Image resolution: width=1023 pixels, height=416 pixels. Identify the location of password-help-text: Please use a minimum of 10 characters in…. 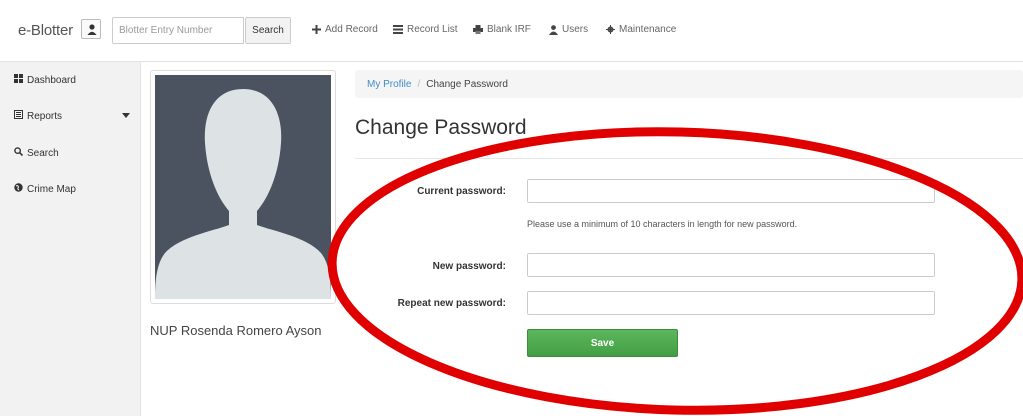
(662, 224).